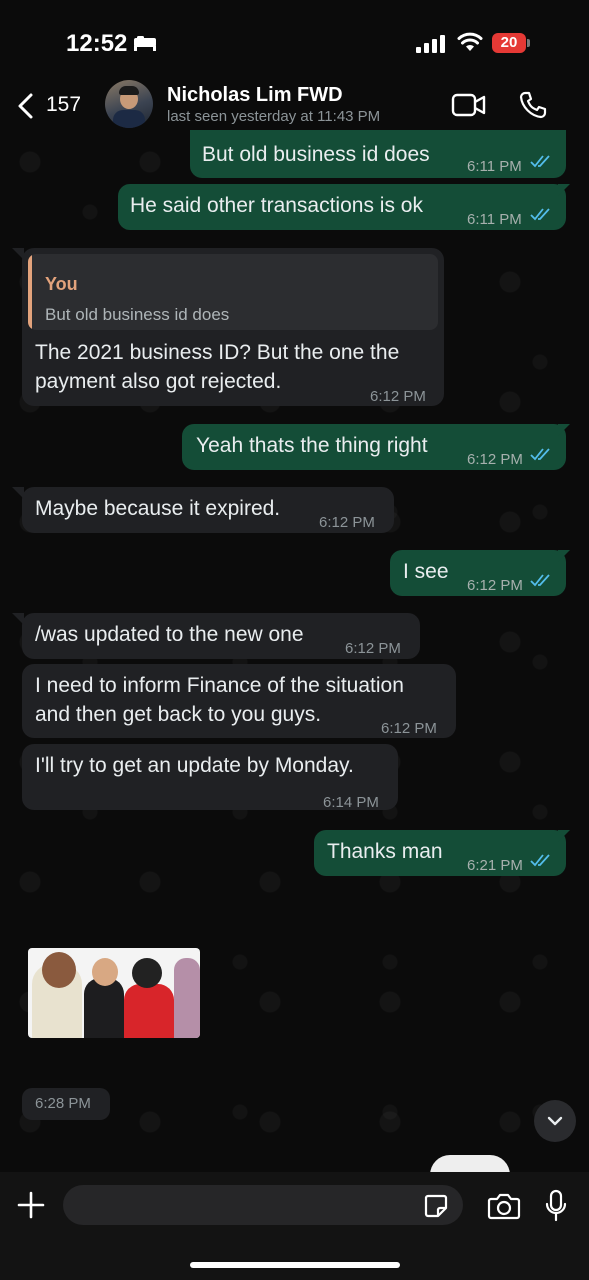 This screenshot has width=589, height=1280. I want to click on message-input, so click(263, 1205).